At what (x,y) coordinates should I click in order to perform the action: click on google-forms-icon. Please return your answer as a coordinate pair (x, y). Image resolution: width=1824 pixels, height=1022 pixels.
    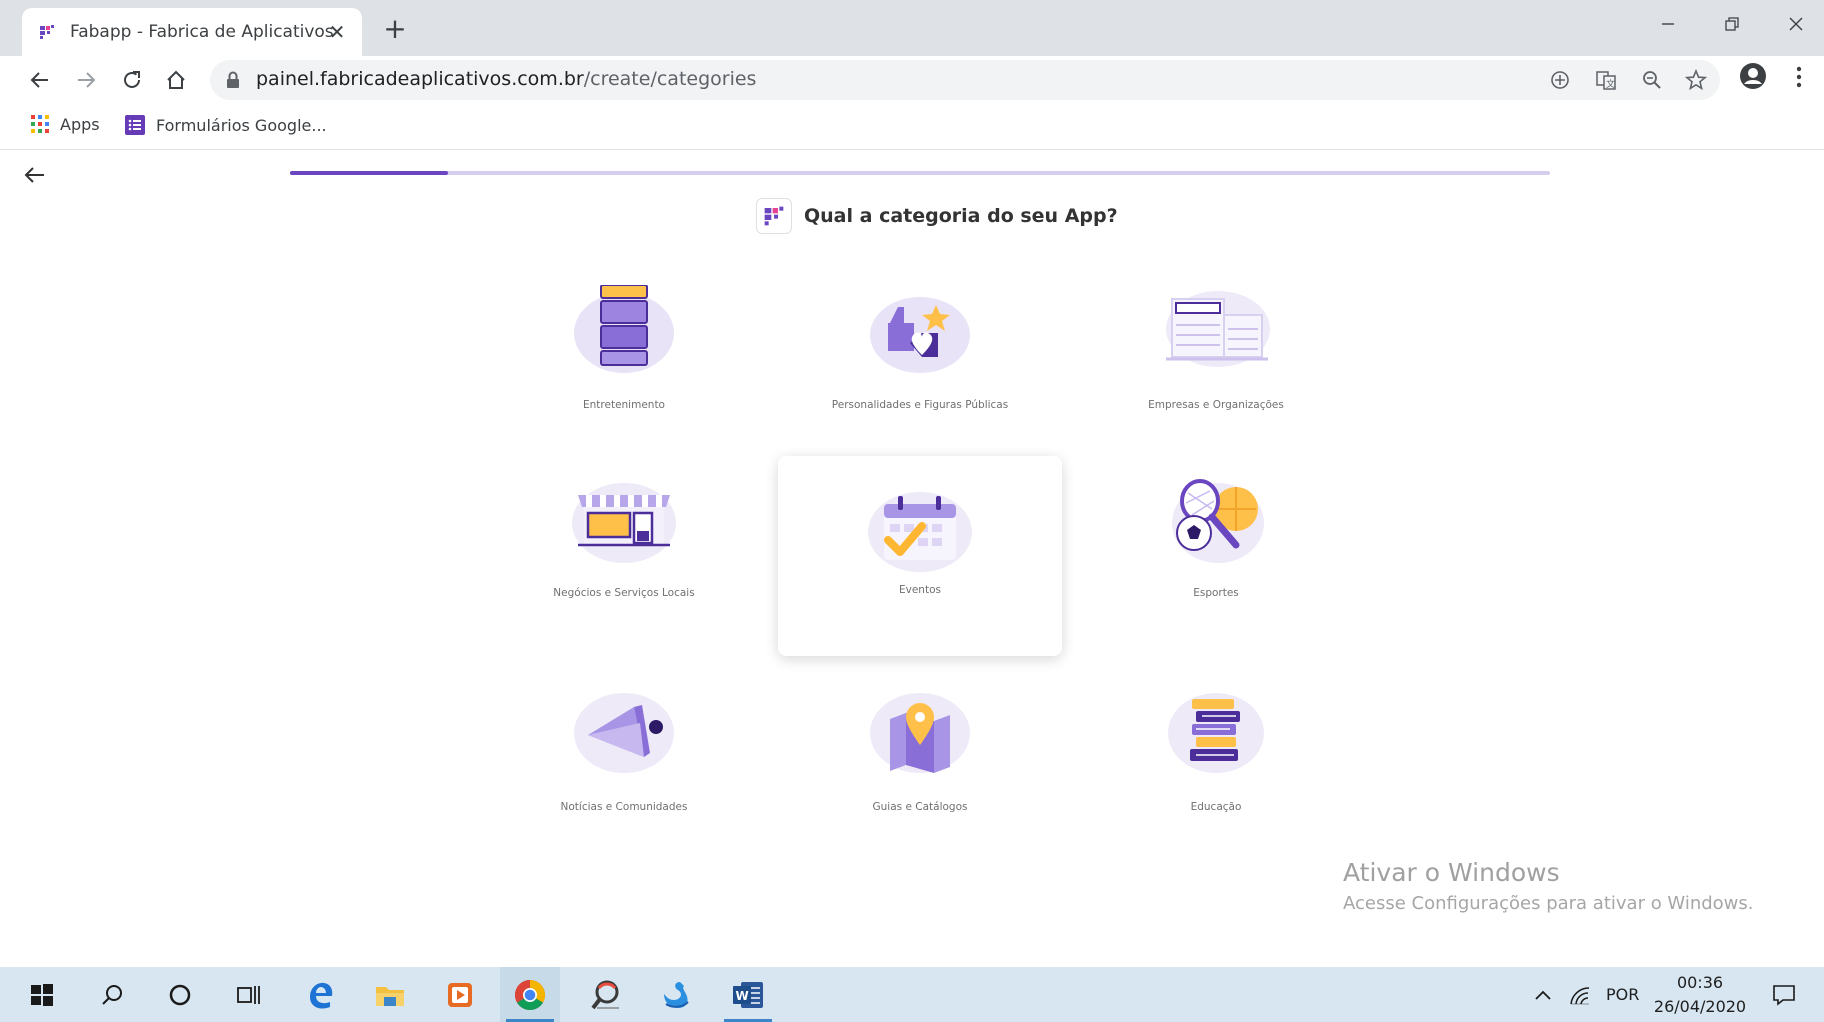
    Looking at the image, I should click on (135, 125).